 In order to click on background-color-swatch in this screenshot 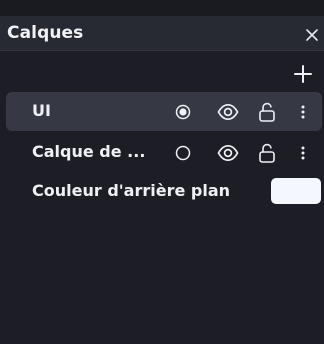, I will do `click(296, 191)`.